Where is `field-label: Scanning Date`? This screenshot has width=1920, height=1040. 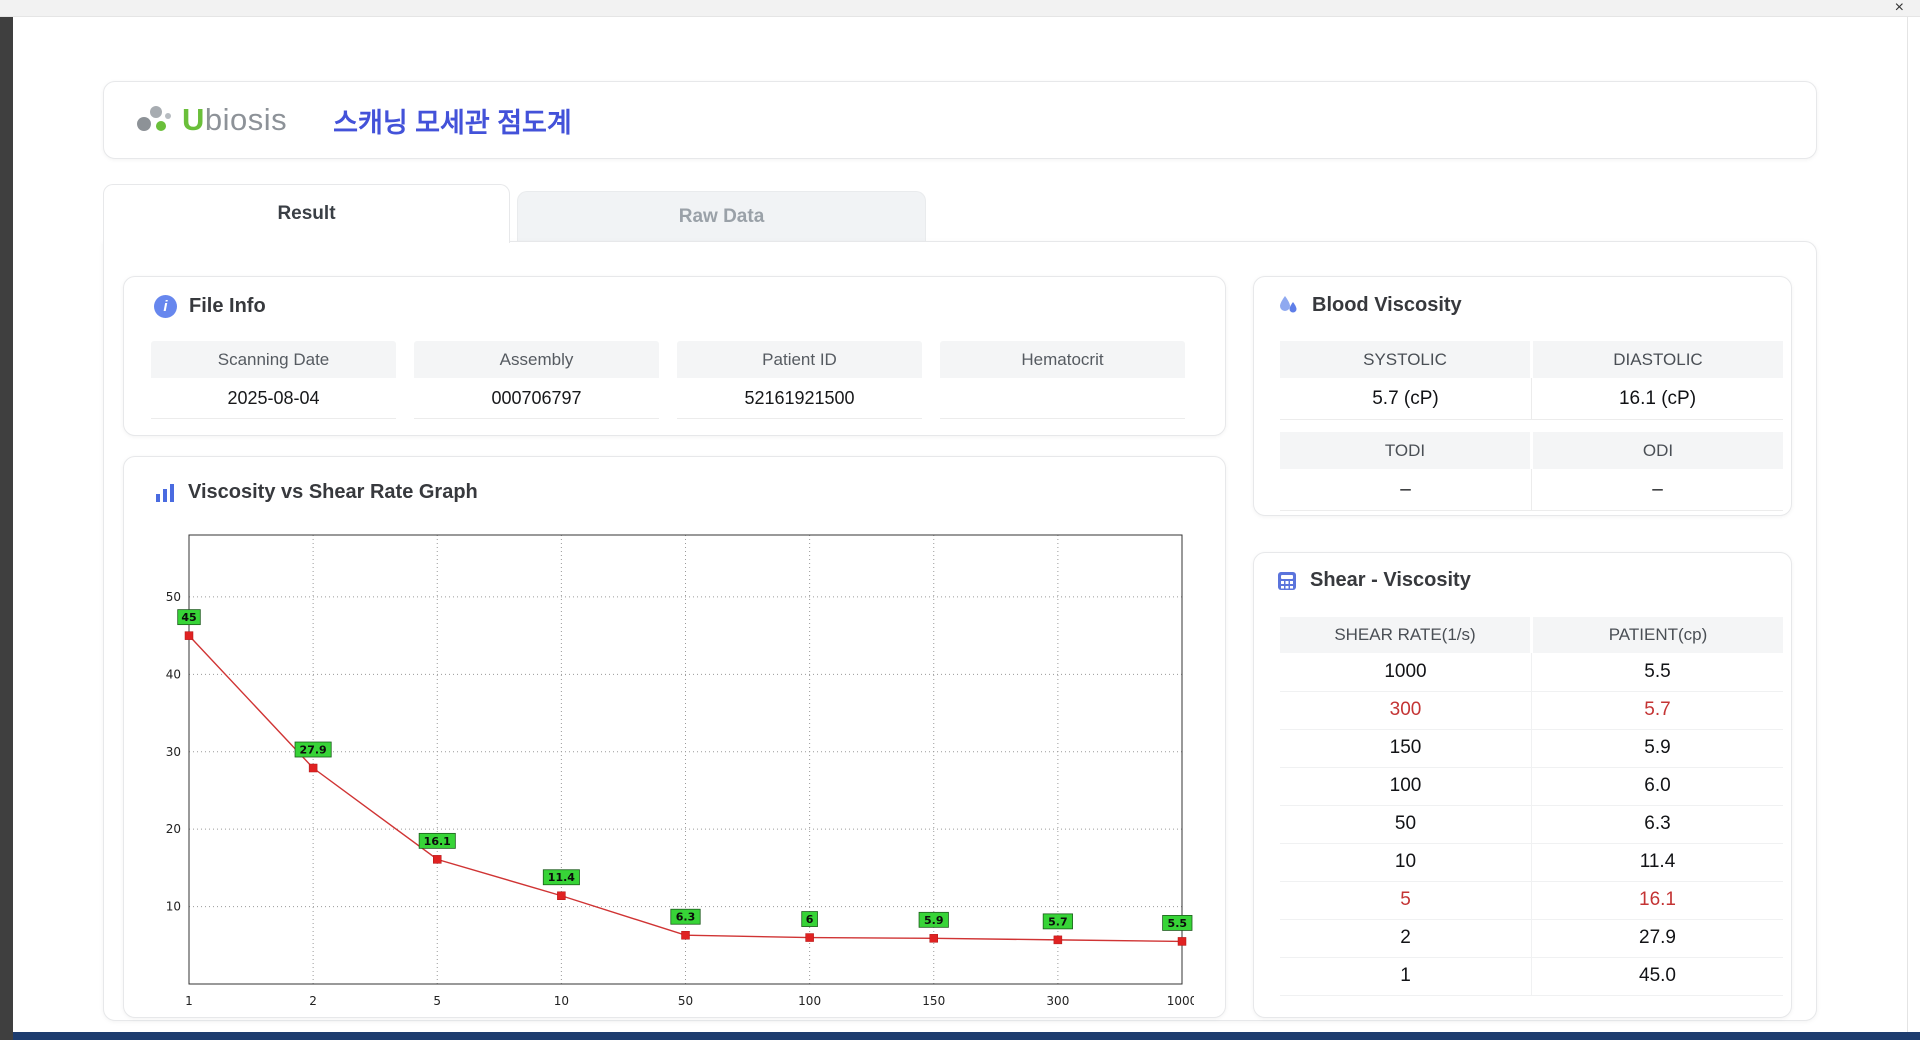 field-label: Scanning Date is located at coordinates (273, 359).